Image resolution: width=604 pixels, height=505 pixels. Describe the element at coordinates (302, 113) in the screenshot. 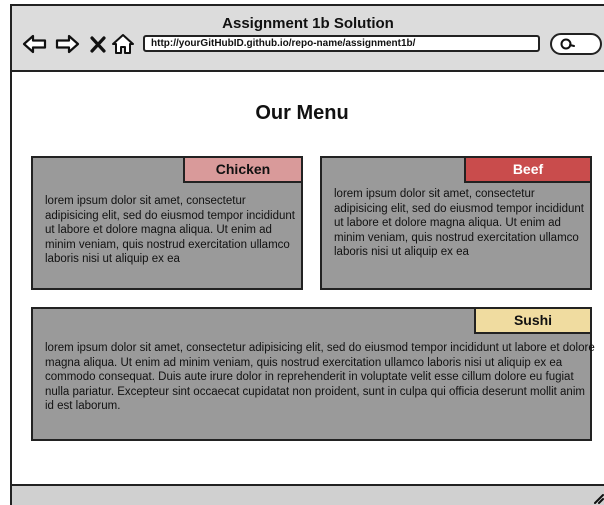

I see `page-title: Our Menu` at that location.